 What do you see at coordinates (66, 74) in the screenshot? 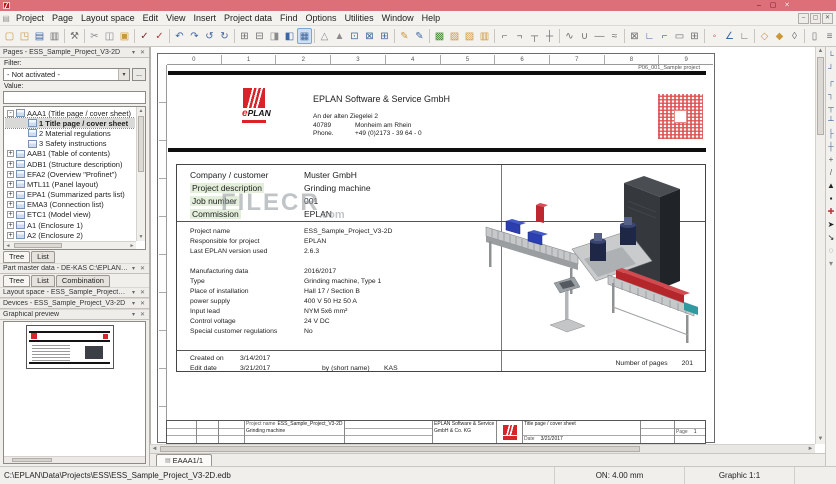
I see `filter-dropdown: - Not activated - ▾` at bounding box center [66, 74].